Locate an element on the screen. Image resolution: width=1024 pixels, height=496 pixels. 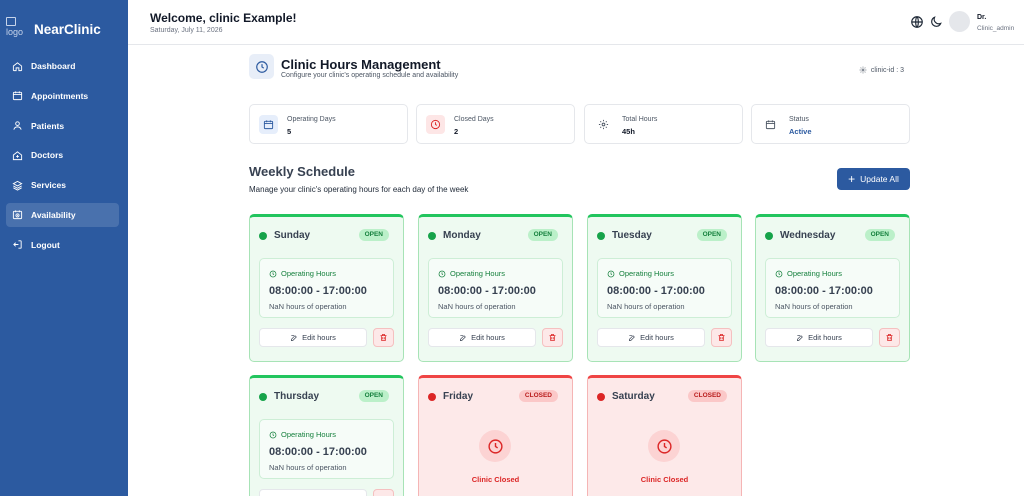
sidebar-item-services: Services is located at coordinates (62, 185).